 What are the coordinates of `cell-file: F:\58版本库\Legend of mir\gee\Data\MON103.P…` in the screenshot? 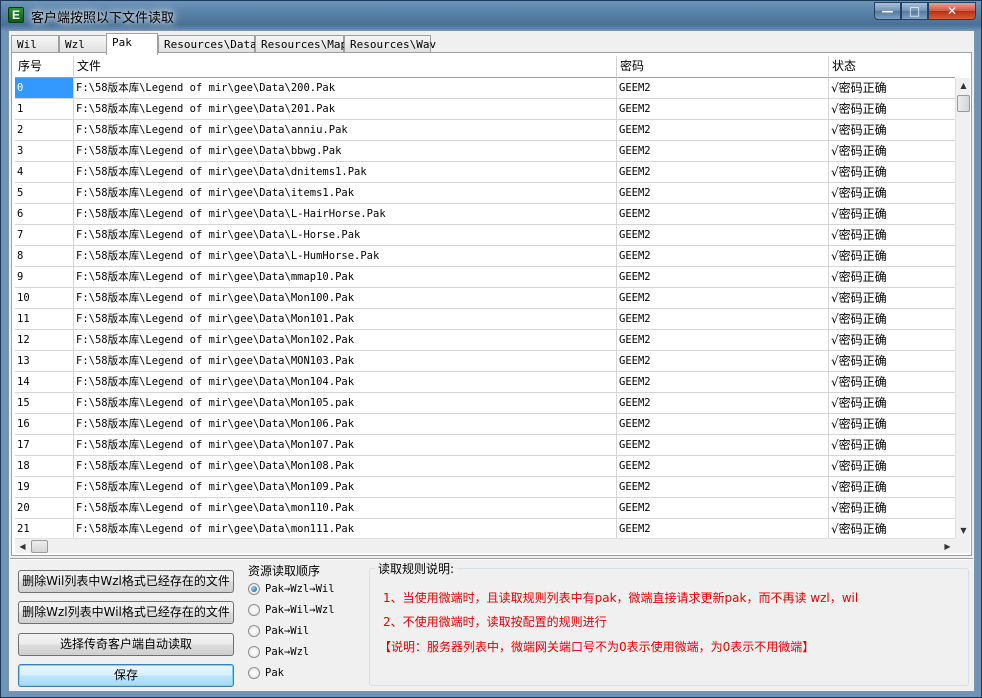 It's located at (345, 361).